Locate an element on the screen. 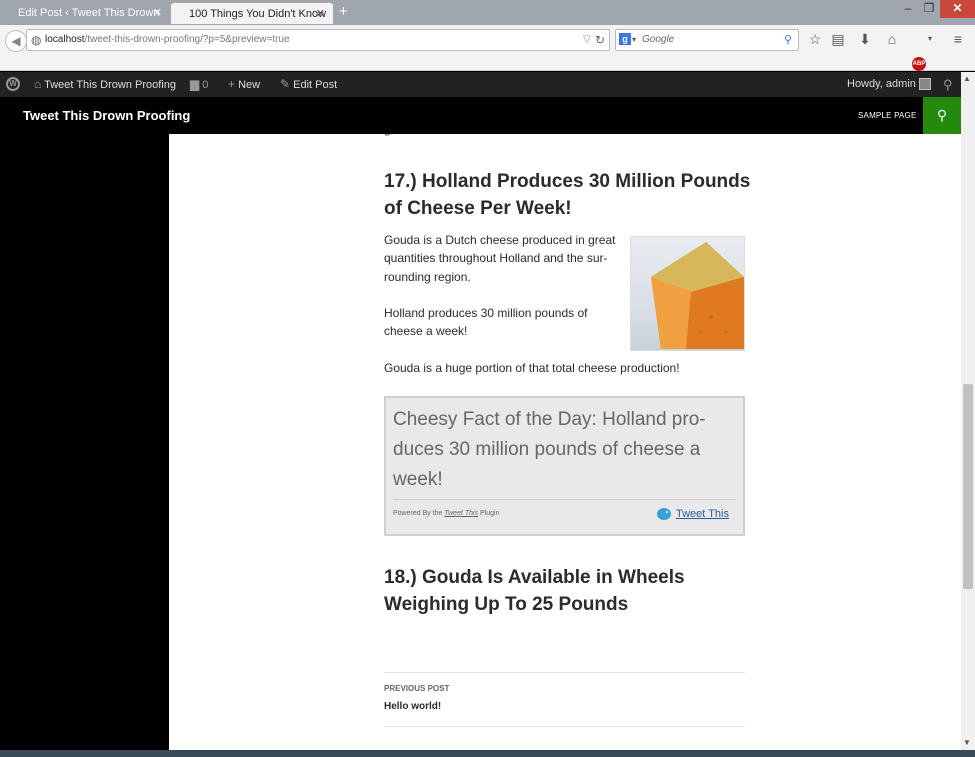 The height and width of the screenshot is (757, 975). new-tab-button: + is located at coordinates (343, 12).